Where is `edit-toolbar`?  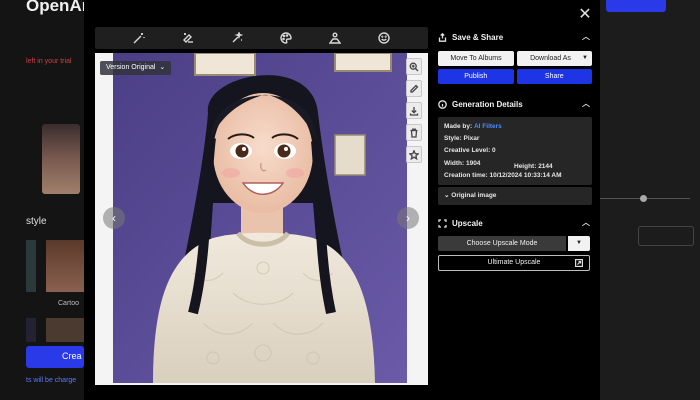
edit-toolbar is located at coordinates (261, 38).